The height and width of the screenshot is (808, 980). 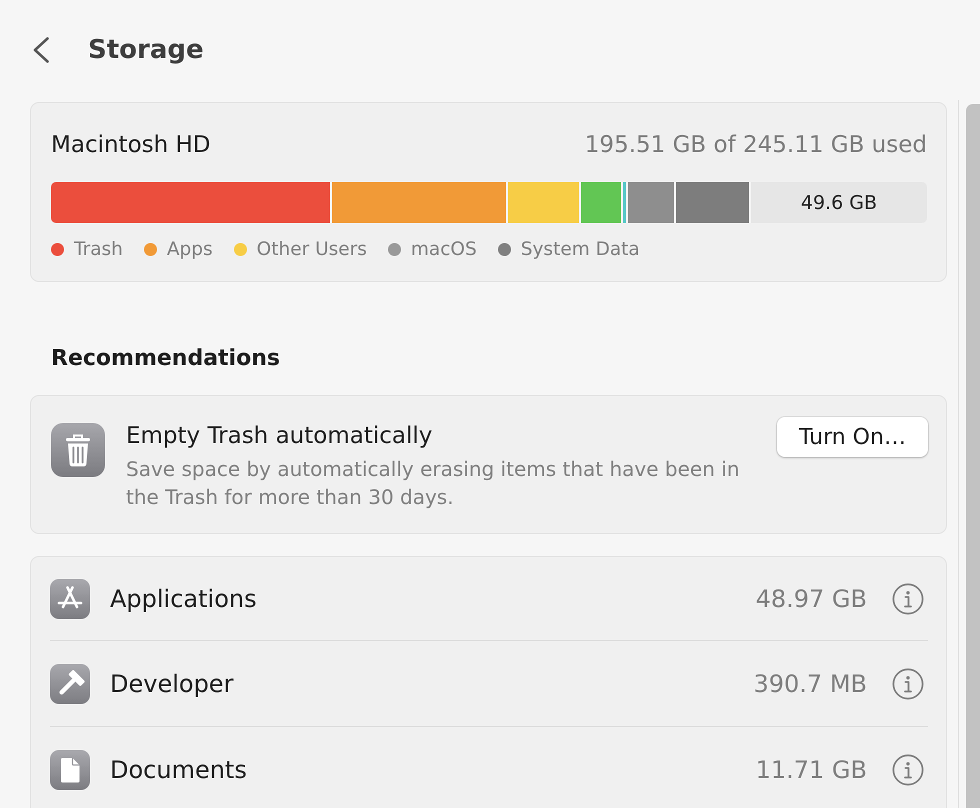 What do you see at coordinates (811, 770) in the screenshot?
I see `category-size: 11.71 GB` at bounding box center [811, 770].